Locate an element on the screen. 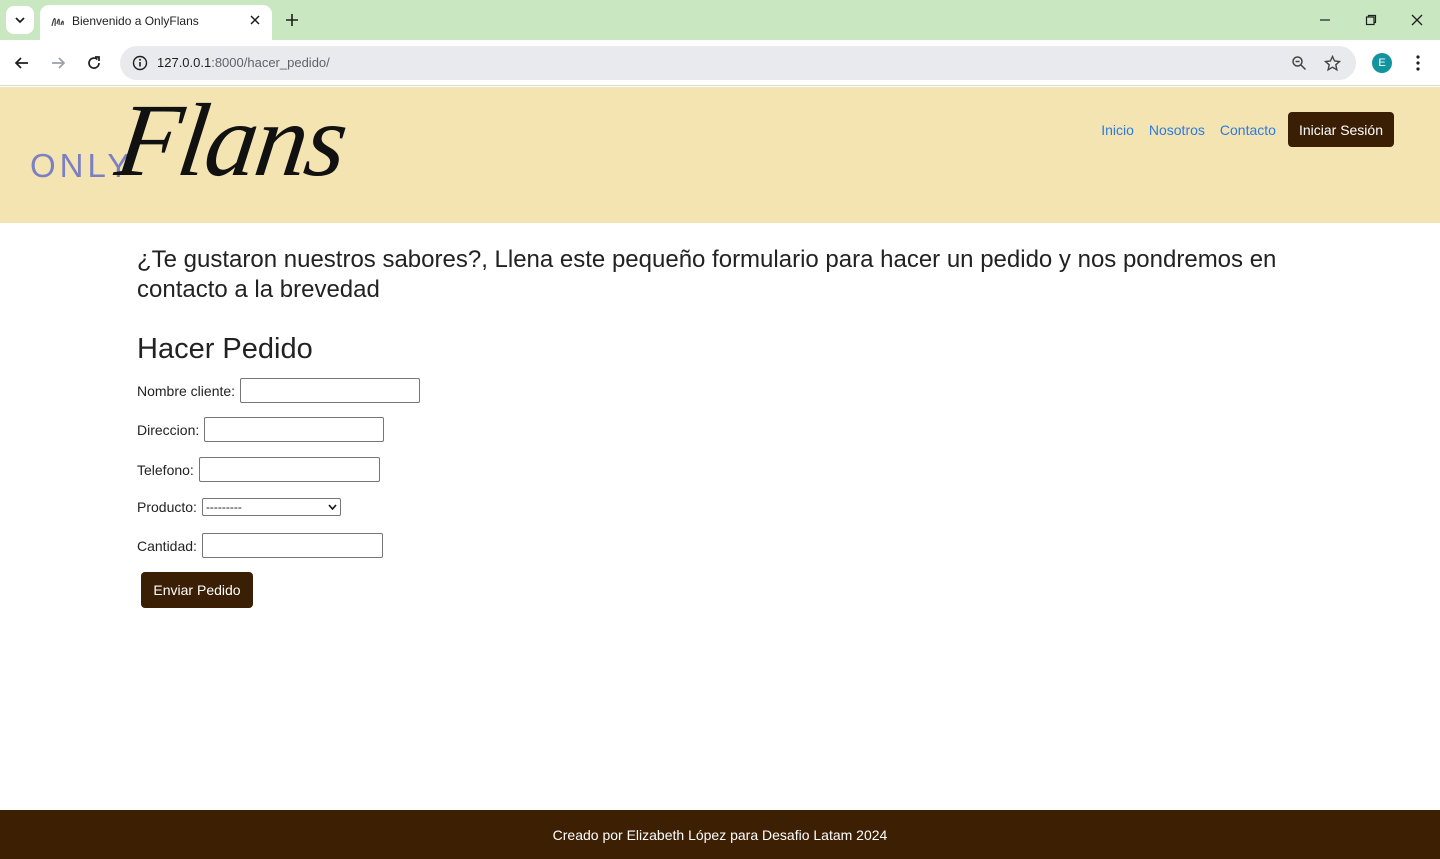 This screenshot has width=1440, height=859. zoom-icon is located at coordinates (1299, 63).